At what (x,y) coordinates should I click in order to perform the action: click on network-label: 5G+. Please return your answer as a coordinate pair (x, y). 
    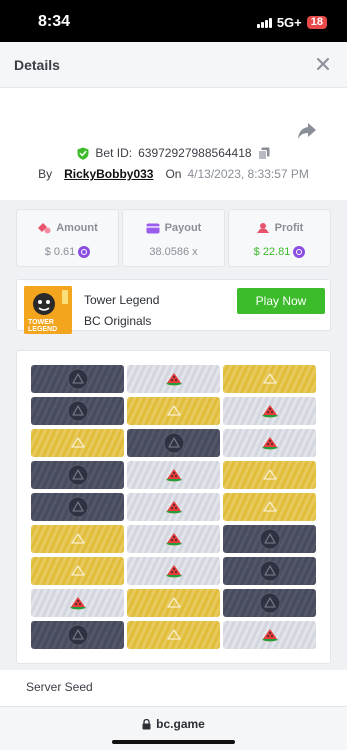
    Looking at the image, I should click on (289, 22).